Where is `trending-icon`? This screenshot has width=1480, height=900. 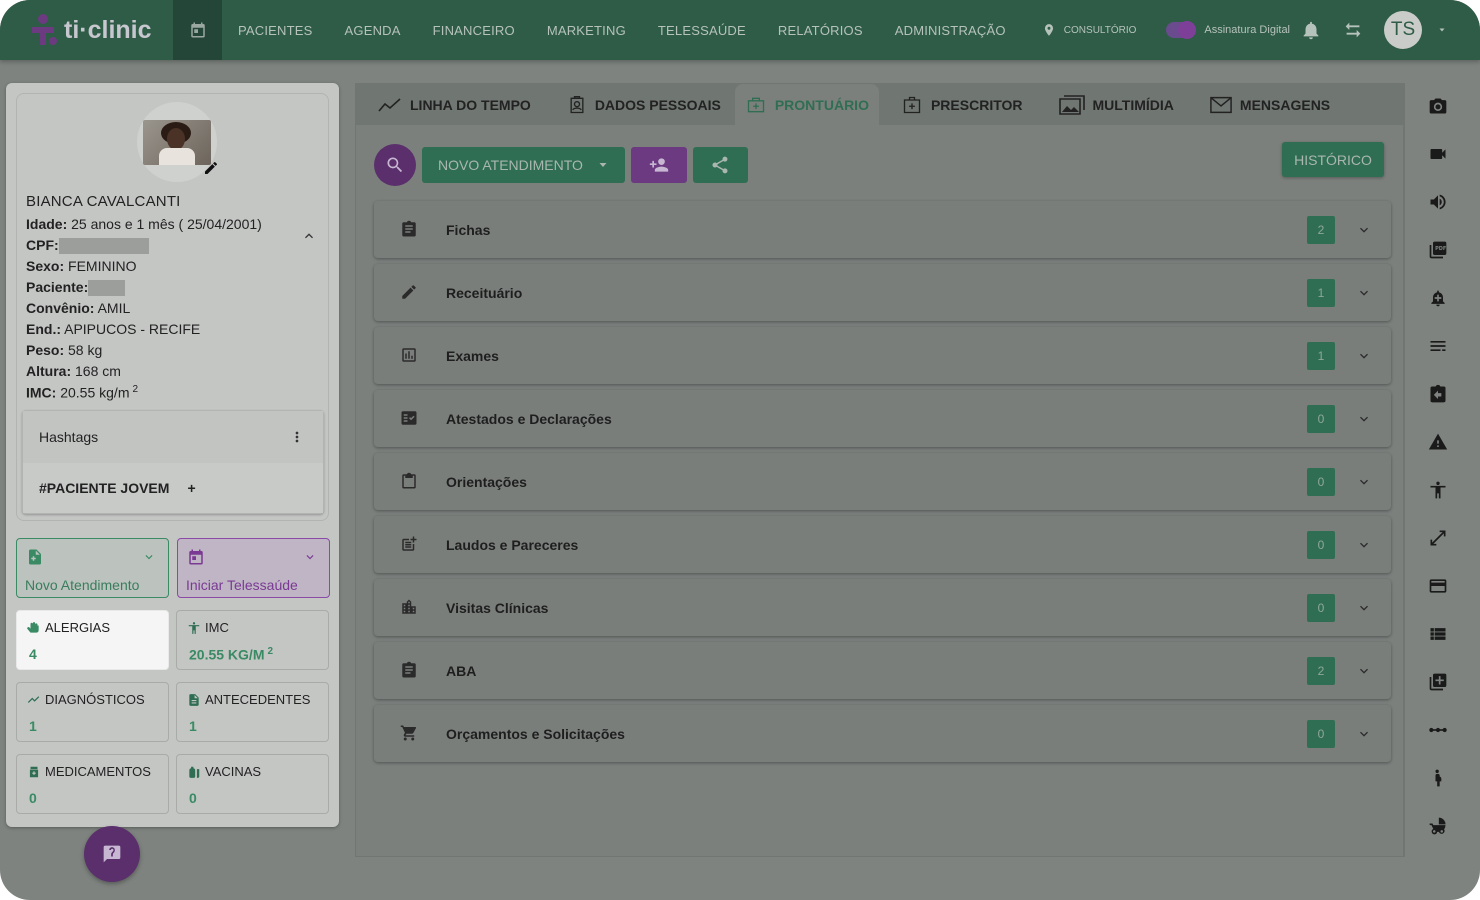
trending-icon is located at coordinates (33, 699).